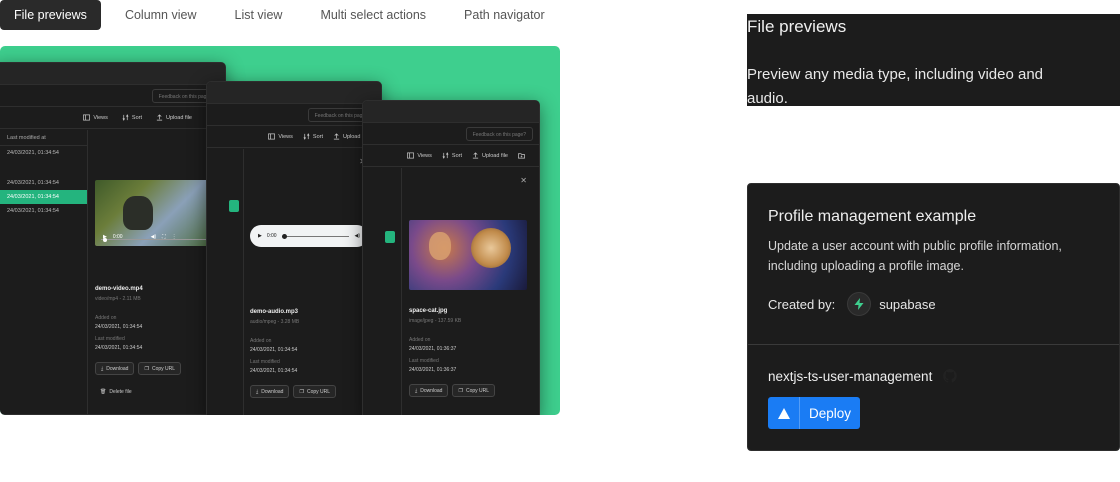  What do you see at coordinates (43, 138) in the screenshot?
I see `column-header: Last modified at` at bounding box center [43, 138].